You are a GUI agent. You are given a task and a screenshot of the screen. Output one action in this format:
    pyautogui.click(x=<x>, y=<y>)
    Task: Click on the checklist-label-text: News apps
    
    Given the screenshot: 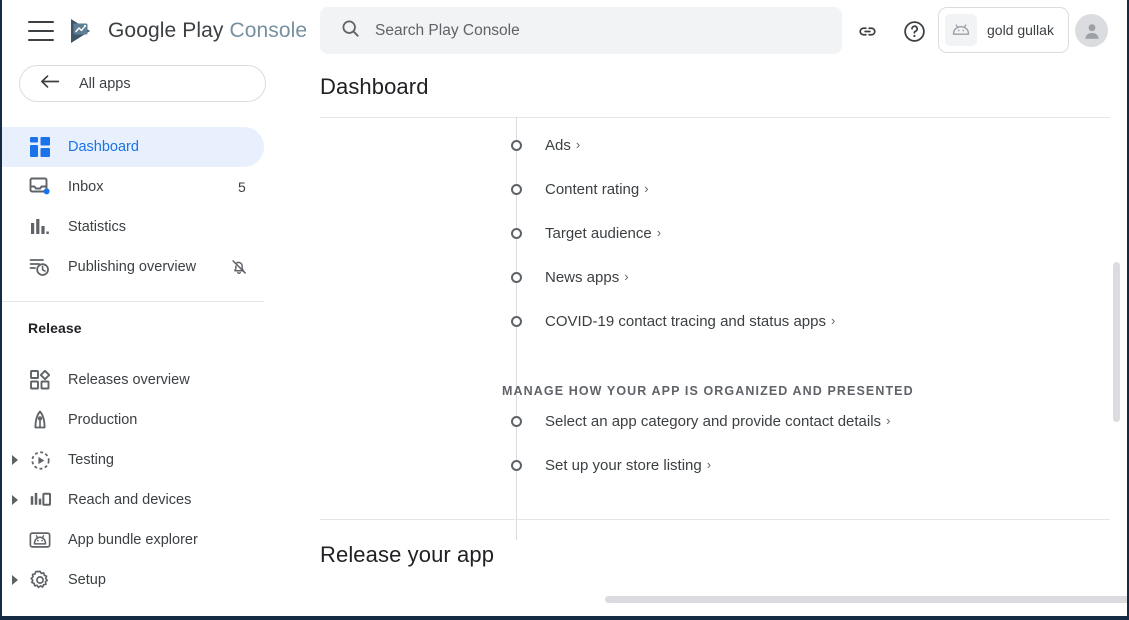 What is the action you would take?
    pyautogui.click(x=582, y=277)
    